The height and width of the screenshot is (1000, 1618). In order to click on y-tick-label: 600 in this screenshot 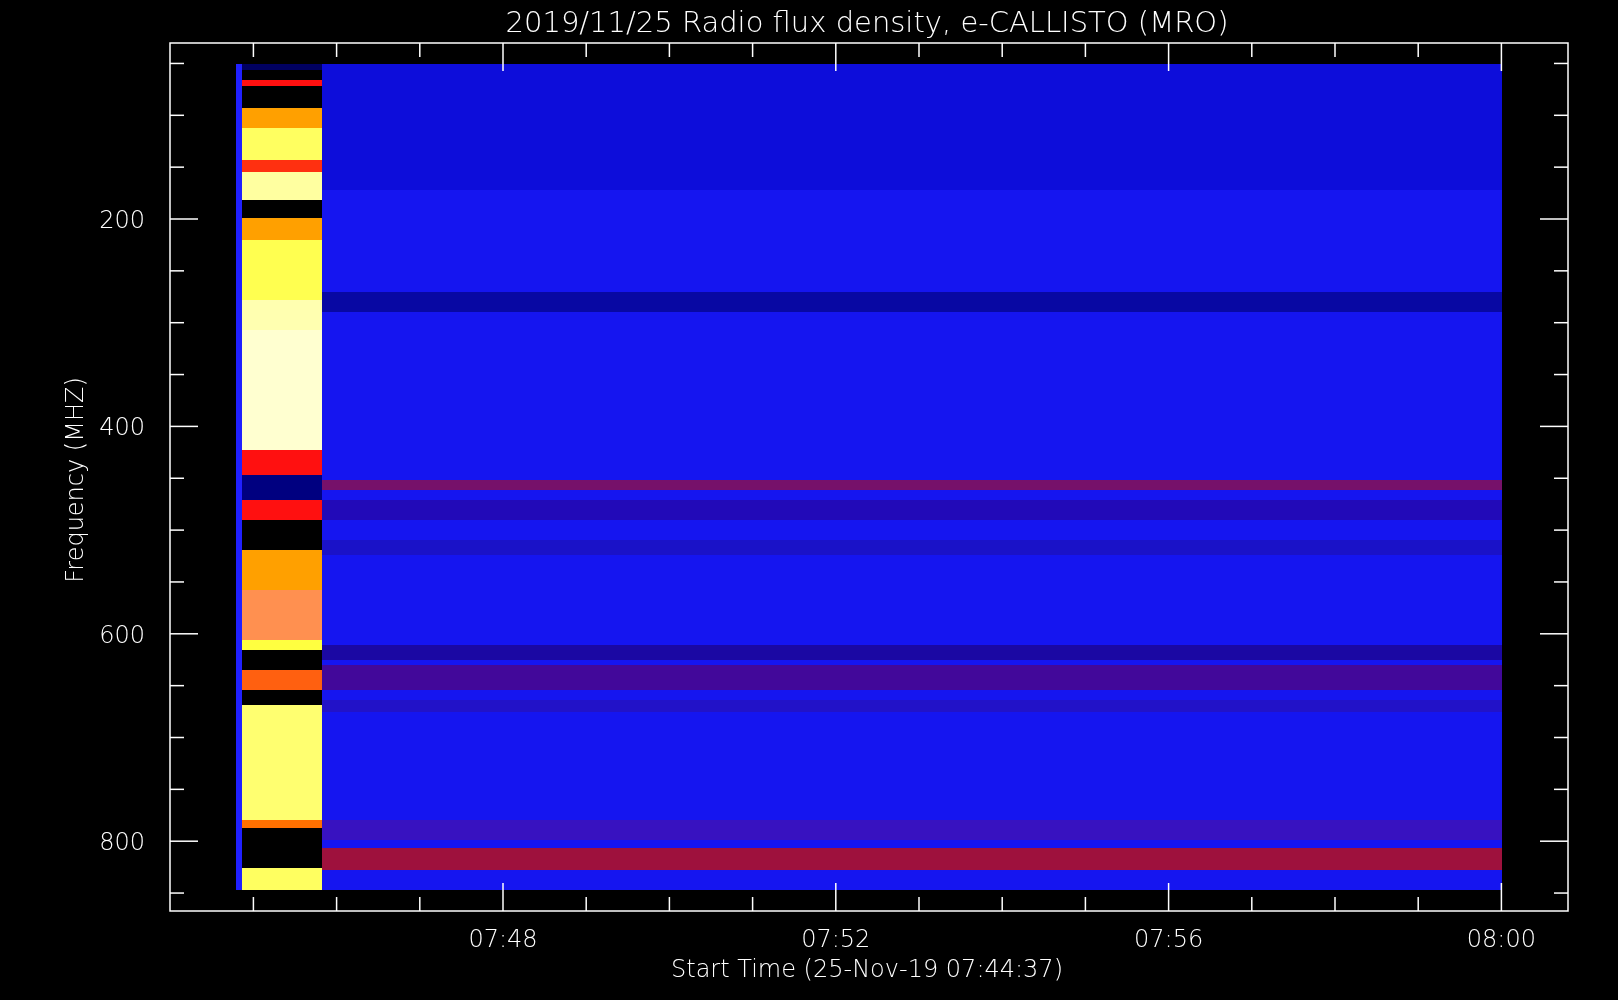, I will do `click(122, 634)`.